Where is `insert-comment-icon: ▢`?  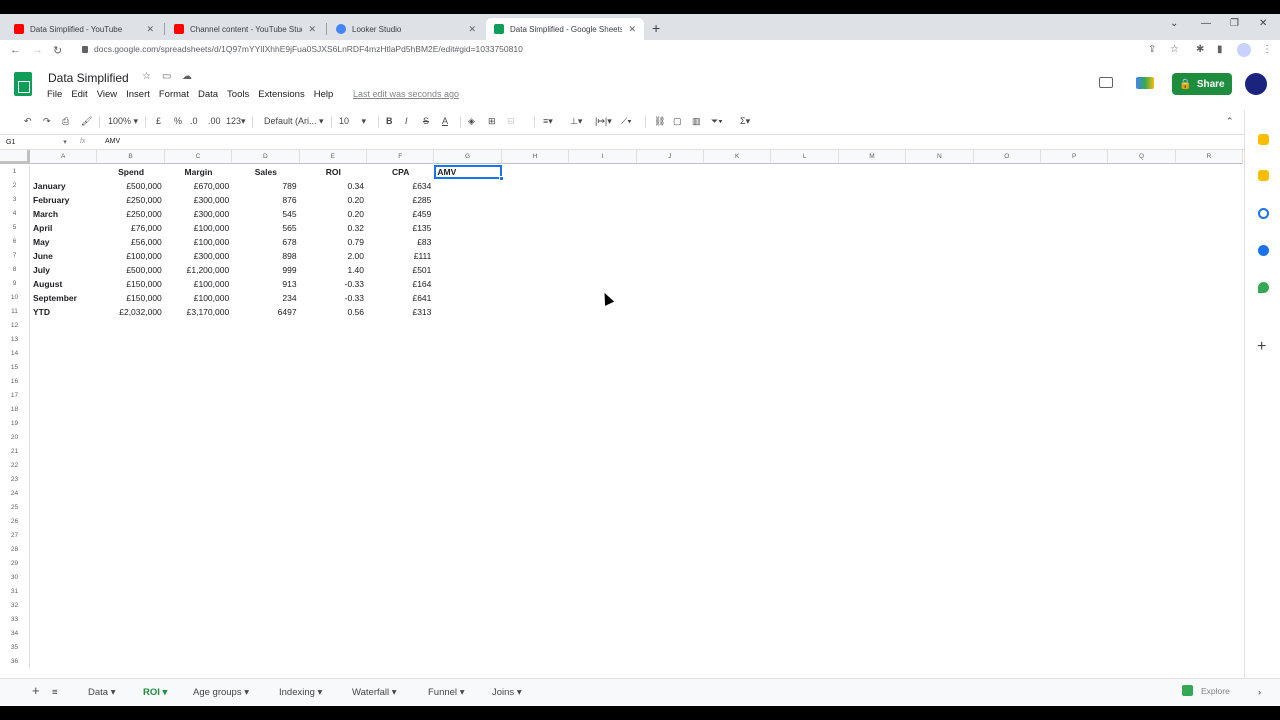
insert-comment-icon: ▢ is located at coordinates (677, 121).